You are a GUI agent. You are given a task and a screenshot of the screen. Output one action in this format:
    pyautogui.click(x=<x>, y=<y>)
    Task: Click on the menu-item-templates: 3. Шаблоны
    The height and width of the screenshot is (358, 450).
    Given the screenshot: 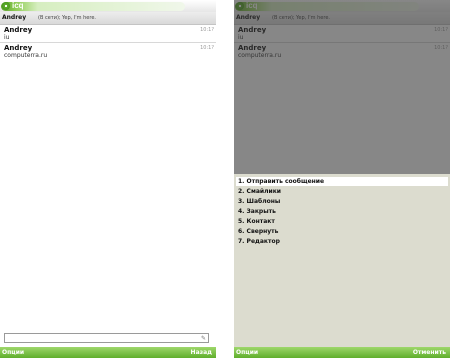 What is the action you would take?
    pyautogui.click(x=342, y=201)
    